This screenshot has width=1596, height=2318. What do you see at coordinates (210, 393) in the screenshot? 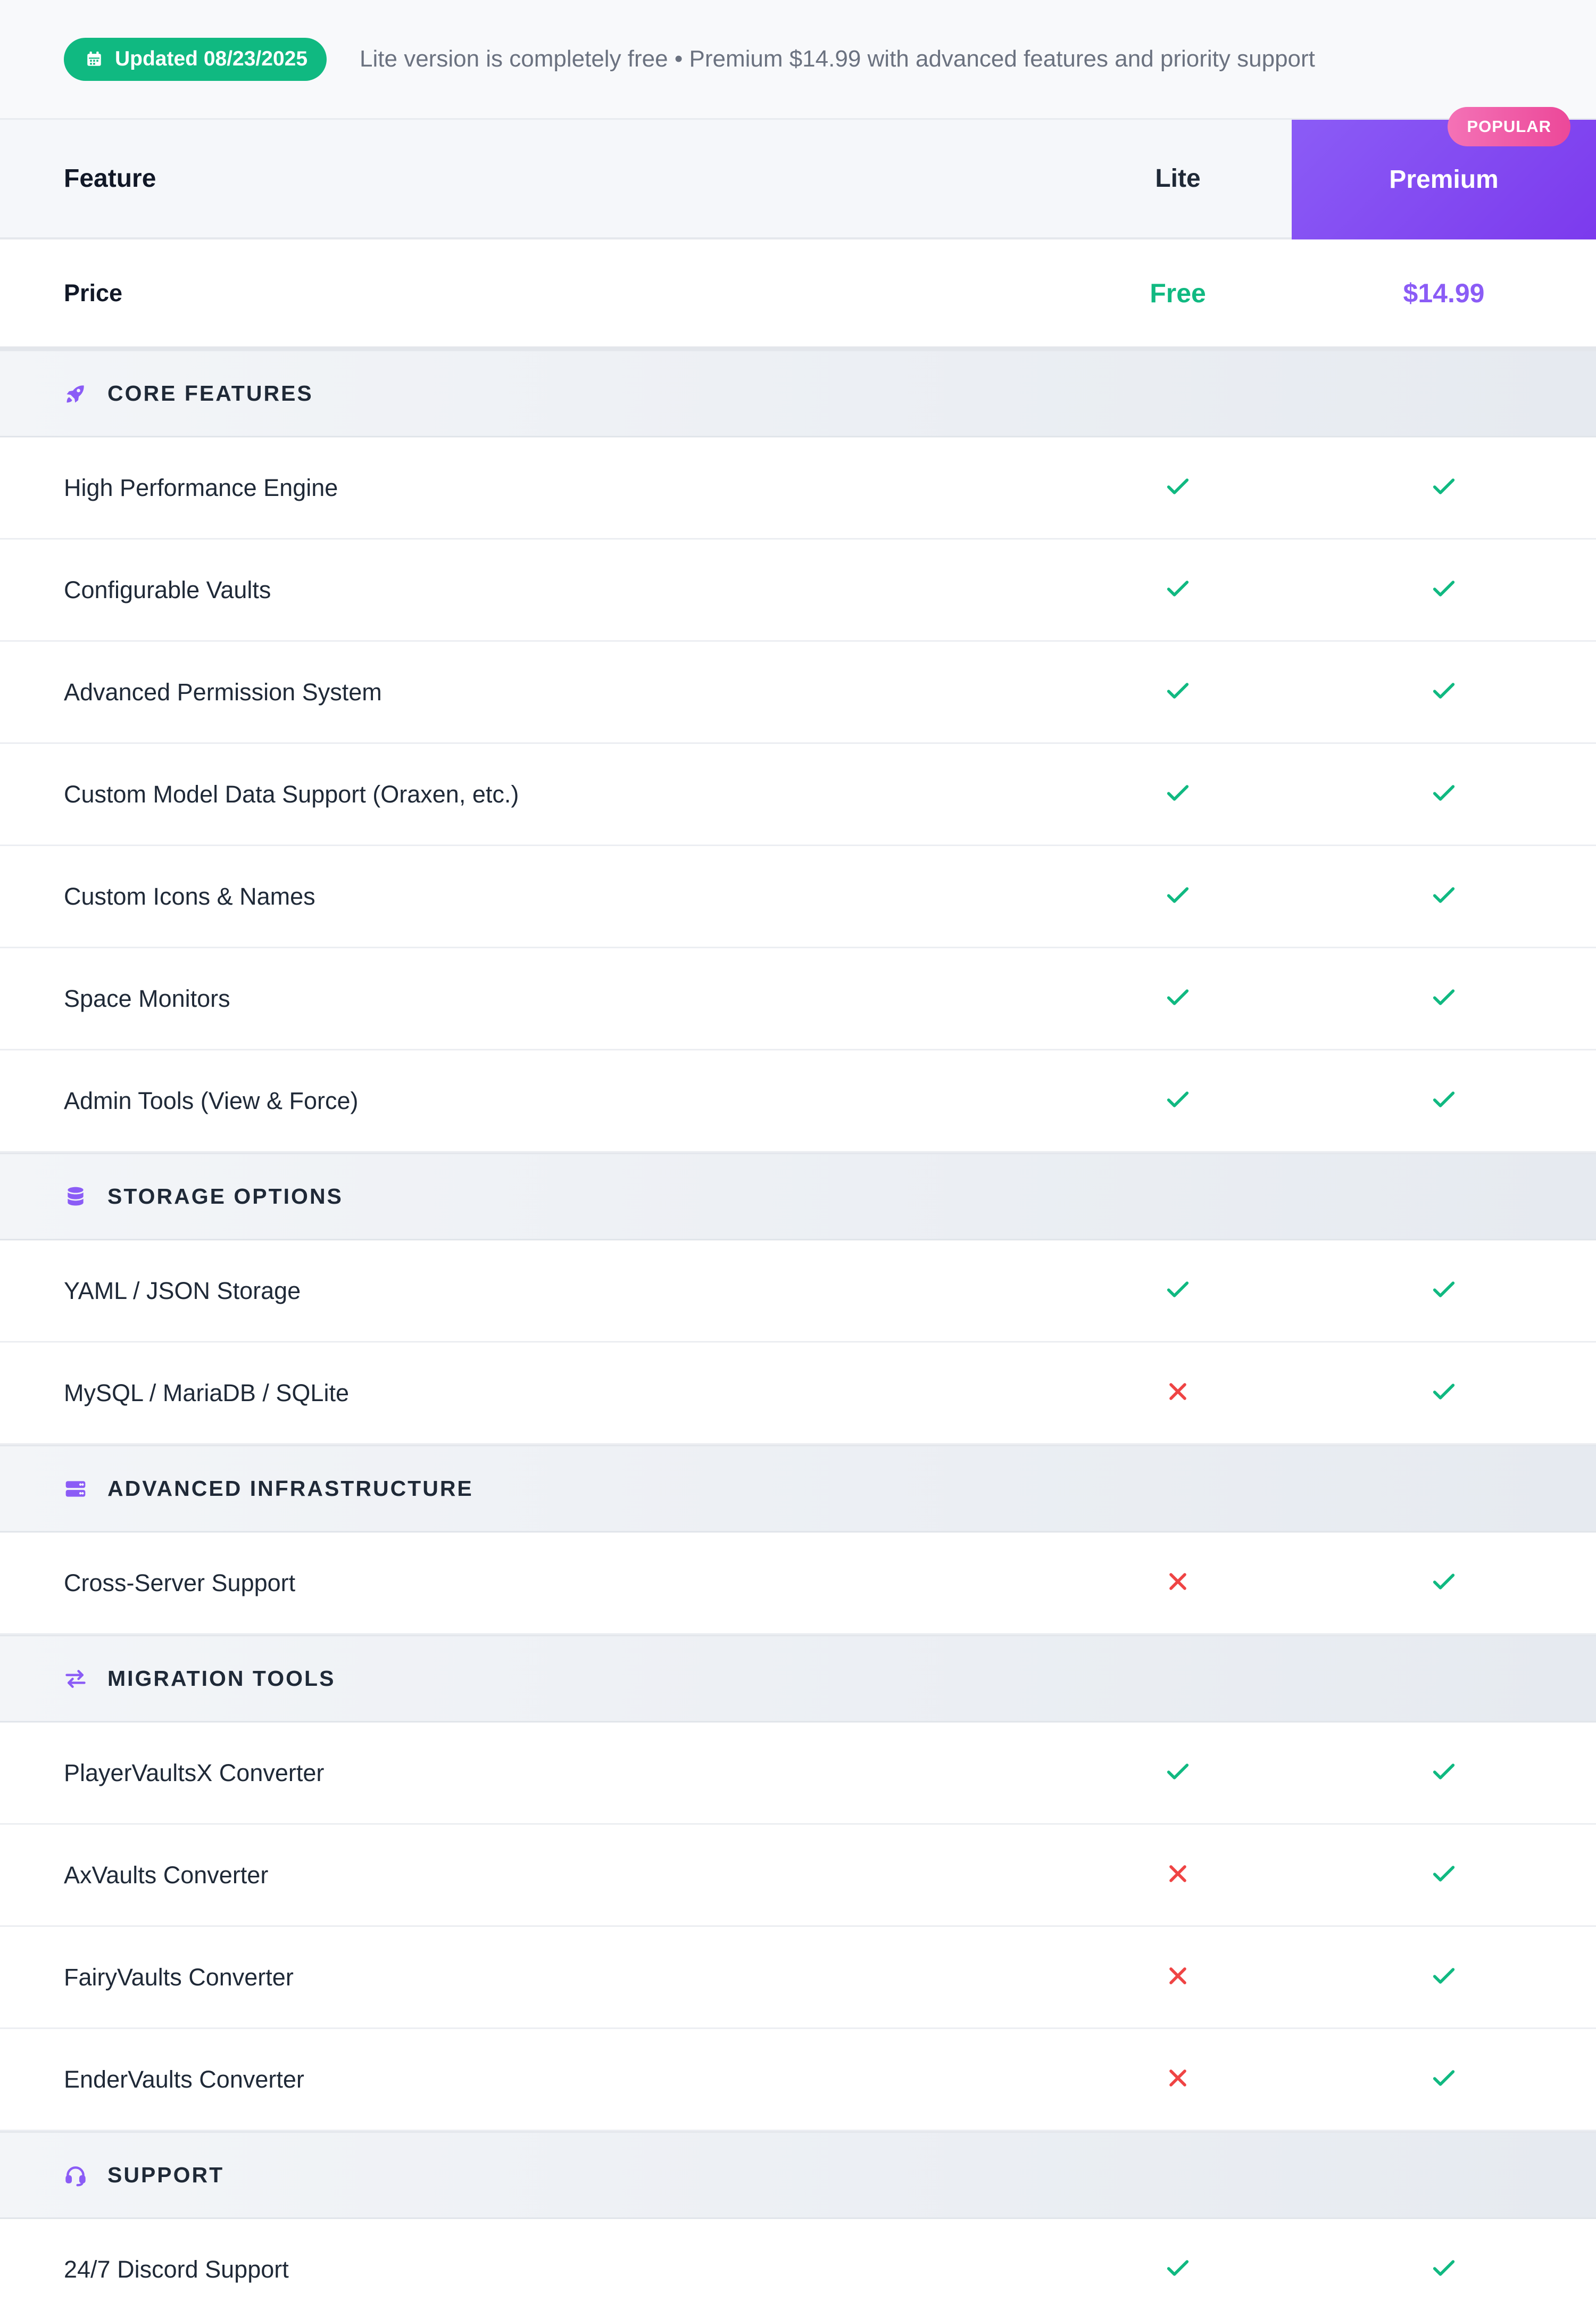
I see `section-title: CORE FEATURES` at bounding box center [210, 393].